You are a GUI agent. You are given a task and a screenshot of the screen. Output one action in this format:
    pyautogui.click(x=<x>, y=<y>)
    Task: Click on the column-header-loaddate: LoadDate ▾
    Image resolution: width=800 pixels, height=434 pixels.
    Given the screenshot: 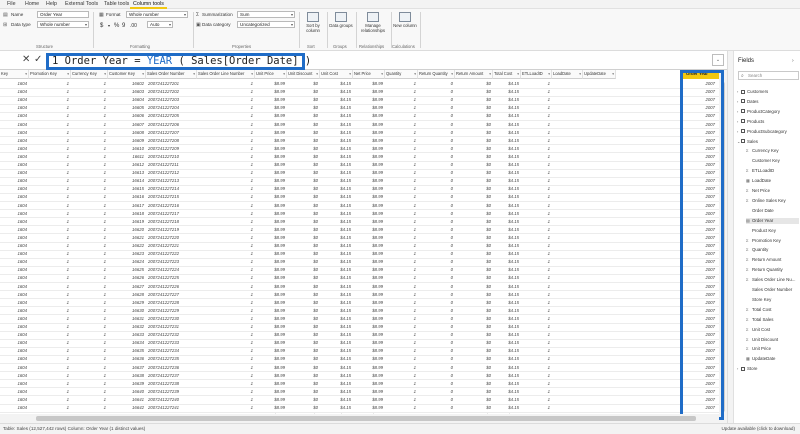 What is the action you would take?
    pyautogui.click(x=567, y=74)
    